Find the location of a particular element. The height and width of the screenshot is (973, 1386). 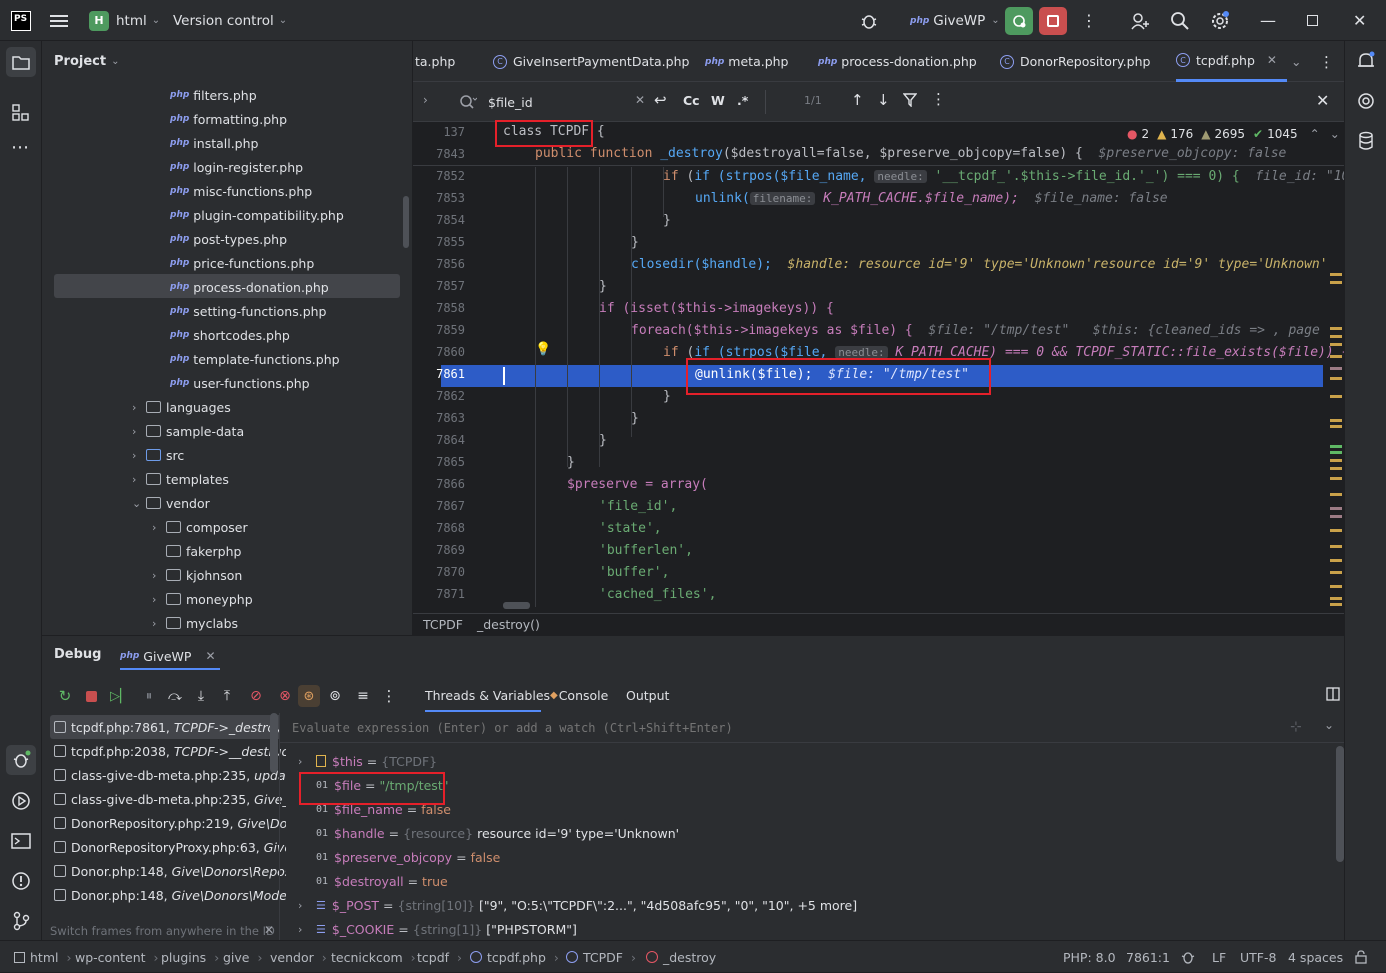

caret-position: 7861:1 is located at coordinates (1148, 957).